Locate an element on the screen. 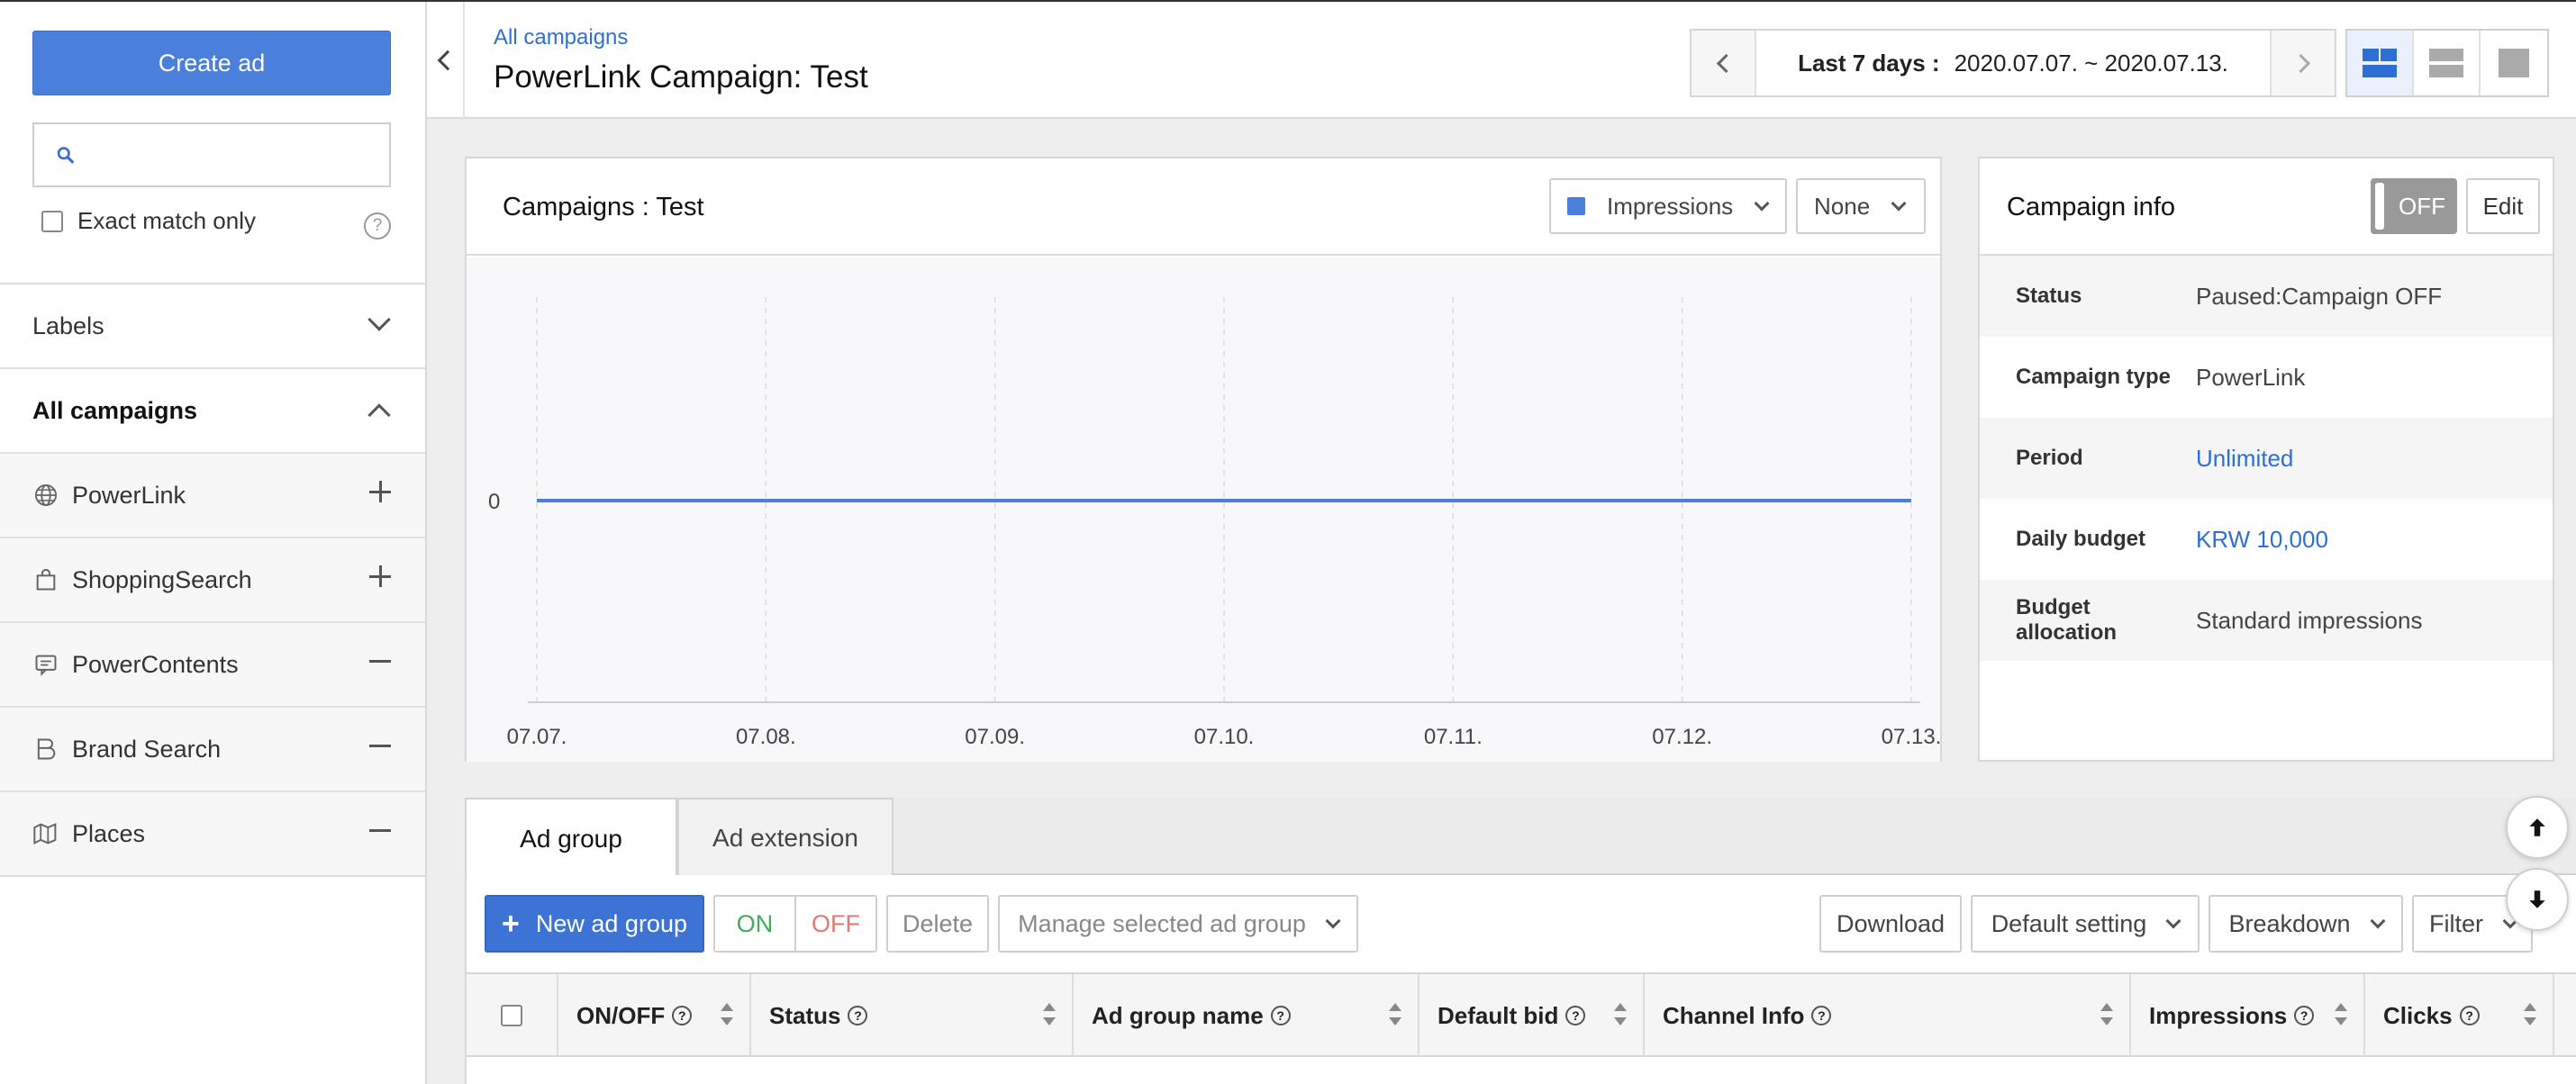 Image resolution: width=2576 pixels, height=1084 pixels. download-button: Download is located at coordinates (1891, 924).